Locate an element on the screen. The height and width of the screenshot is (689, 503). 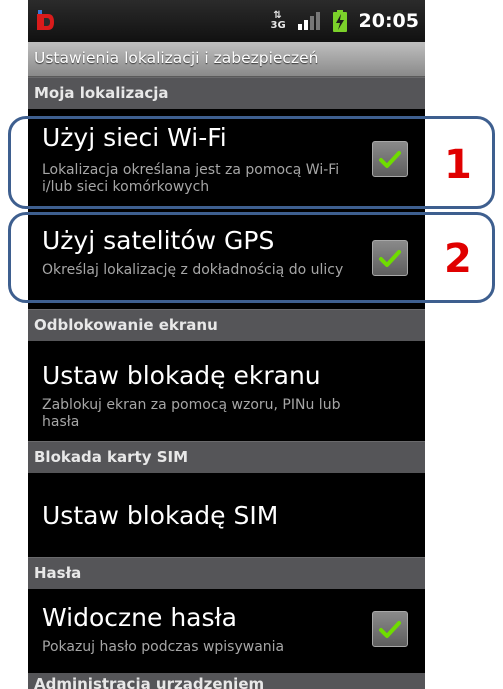
clock: 20:05 is located at coordinates (388, 21).